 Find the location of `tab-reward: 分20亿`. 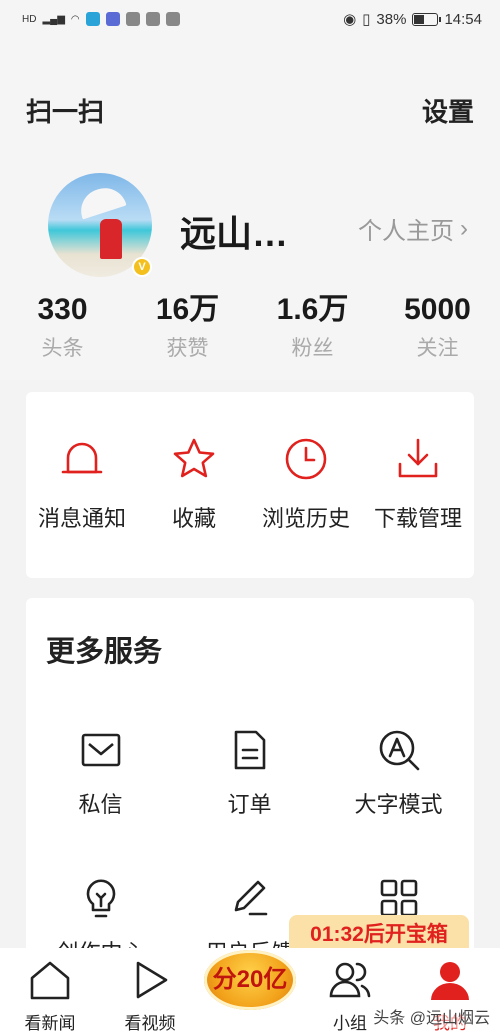

tab-reward: 分20亿 is located at coordinates (250, 992).